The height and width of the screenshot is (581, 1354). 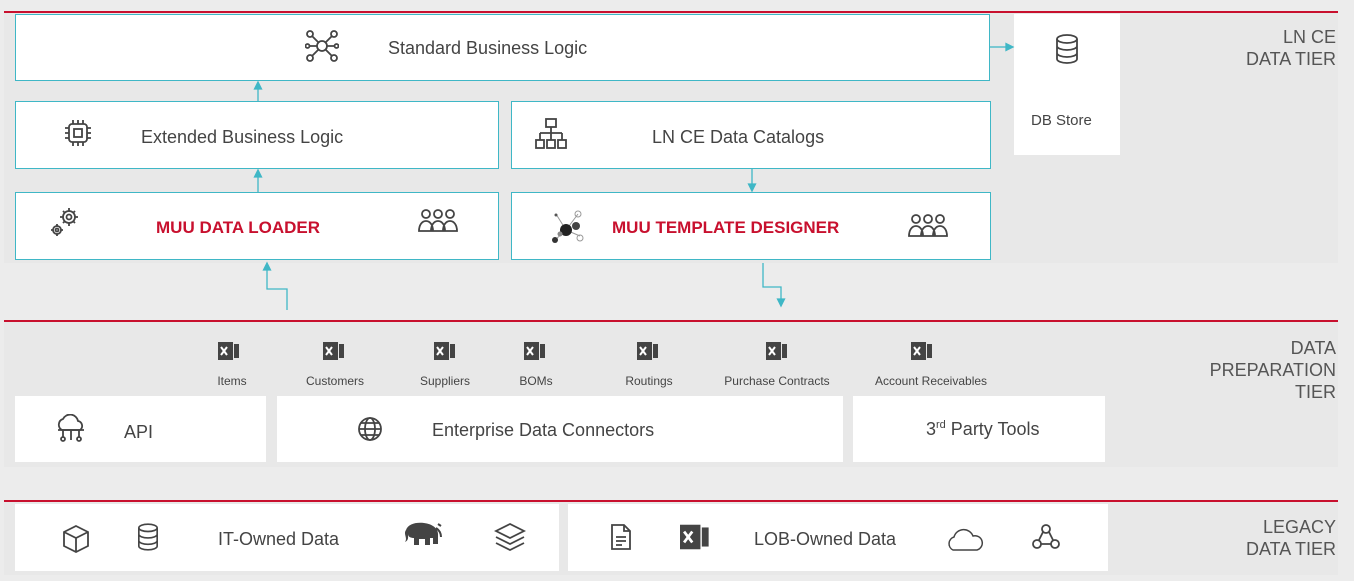 I want to click on file-boms-label: BOMs, so click(x=536, y=381).